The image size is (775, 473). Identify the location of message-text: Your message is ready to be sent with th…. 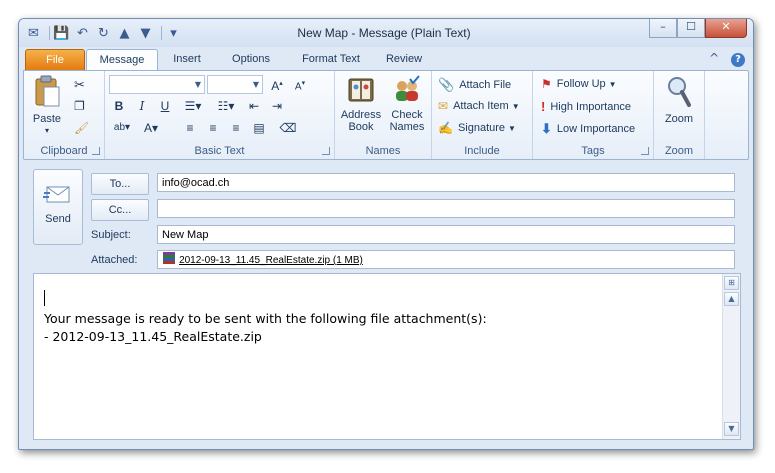
(265, 328).